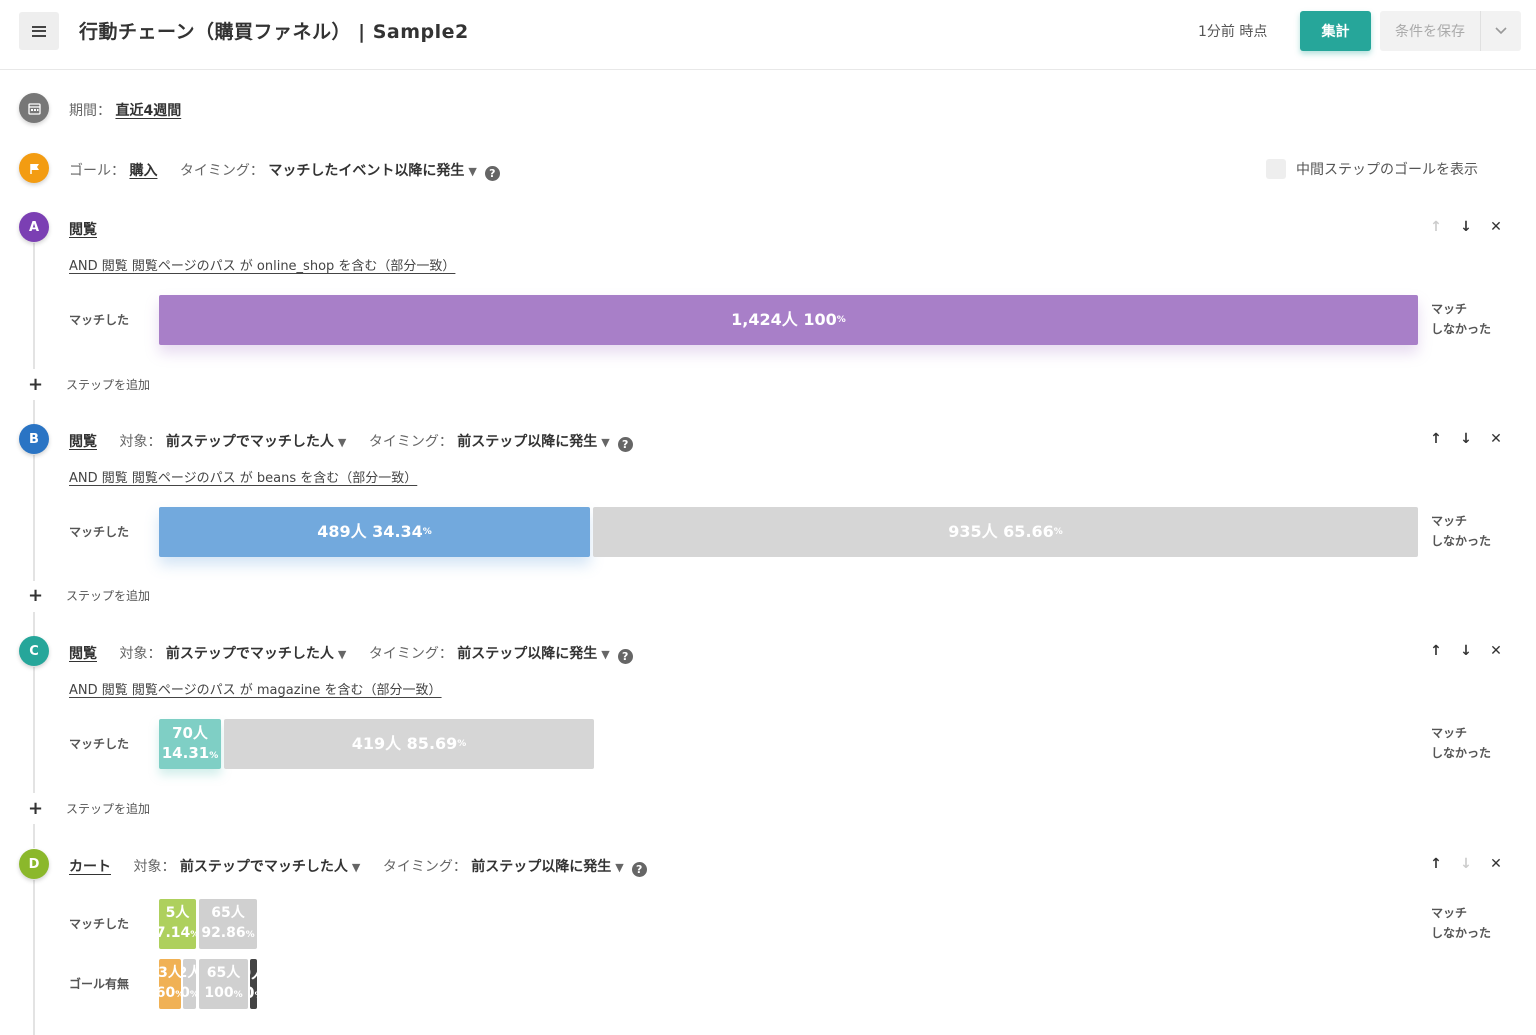 The height and width of the screenshot is (1035, 1536). I want to click on step-a-matched-bar: 1,424人 100%, so click(788, 320).